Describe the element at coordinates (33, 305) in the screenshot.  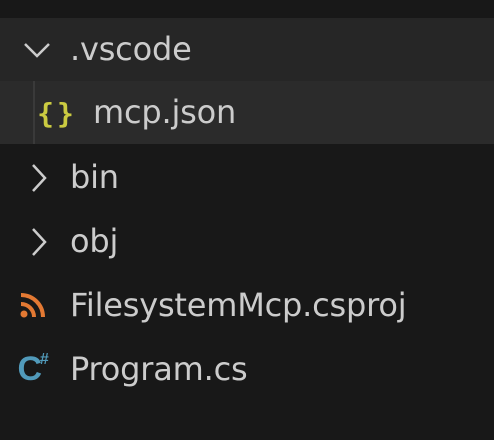
I see `rss-icon` at that location.